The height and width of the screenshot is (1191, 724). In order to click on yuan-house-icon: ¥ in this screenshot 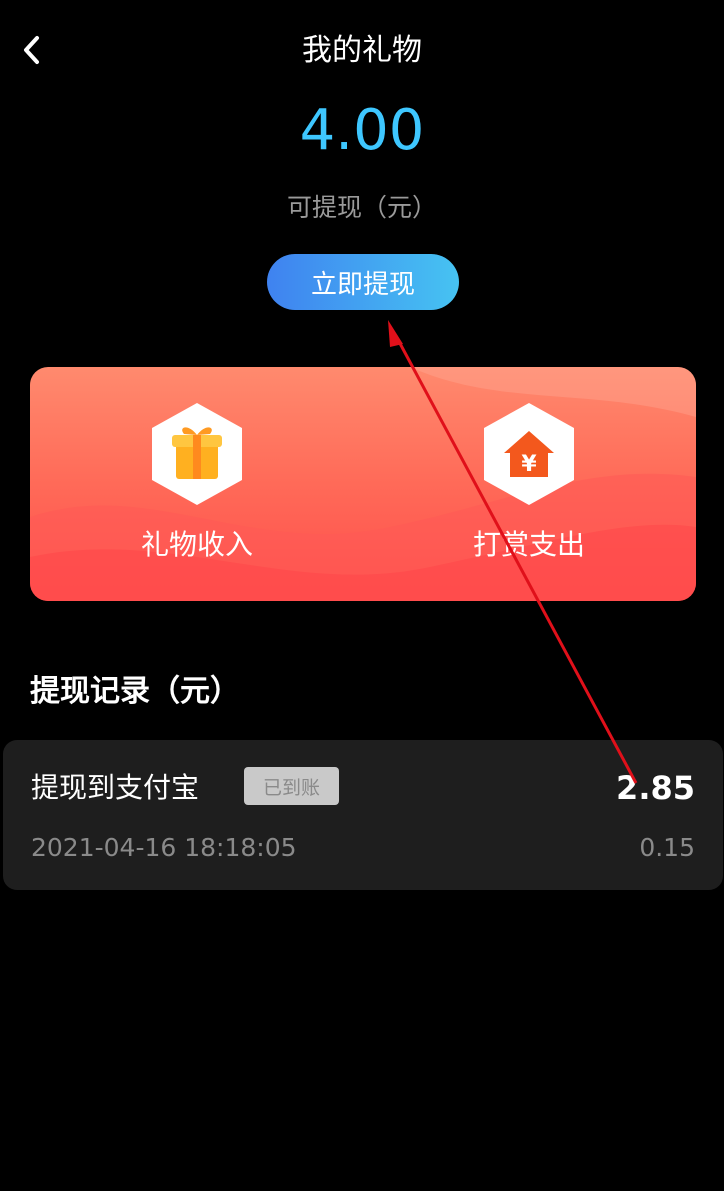, I will do `click(529, 454)`.